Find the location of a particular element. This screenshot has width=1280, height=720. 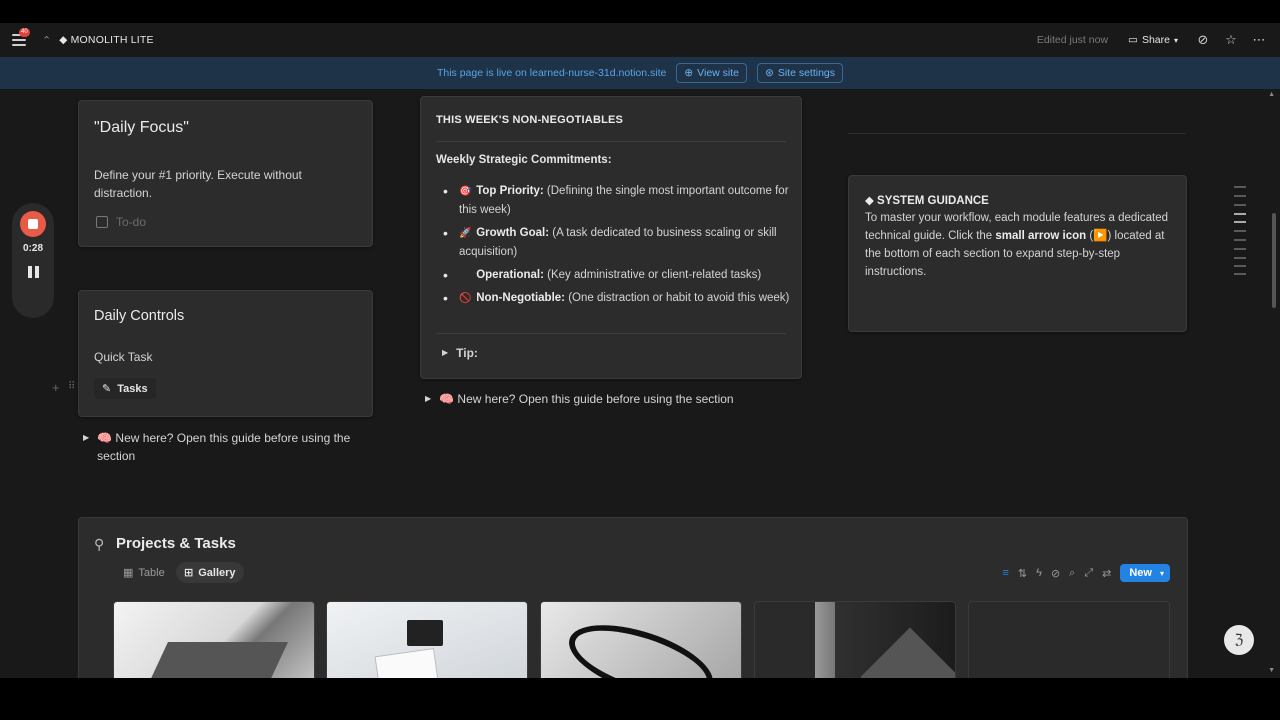

daily-focus-title: "Daily Focus" is located at coordinates (141, 127).